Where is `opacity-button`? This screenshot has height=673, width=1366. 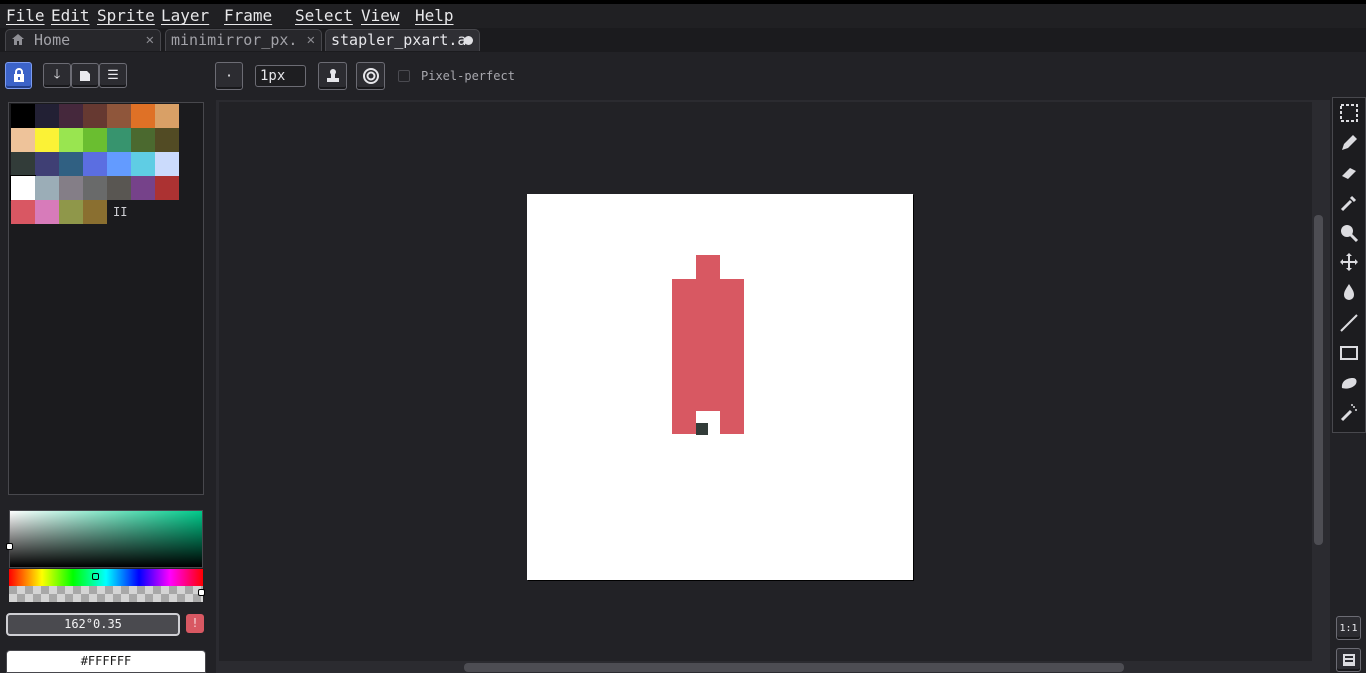 opacity-button is located at coordinates (370, 76).